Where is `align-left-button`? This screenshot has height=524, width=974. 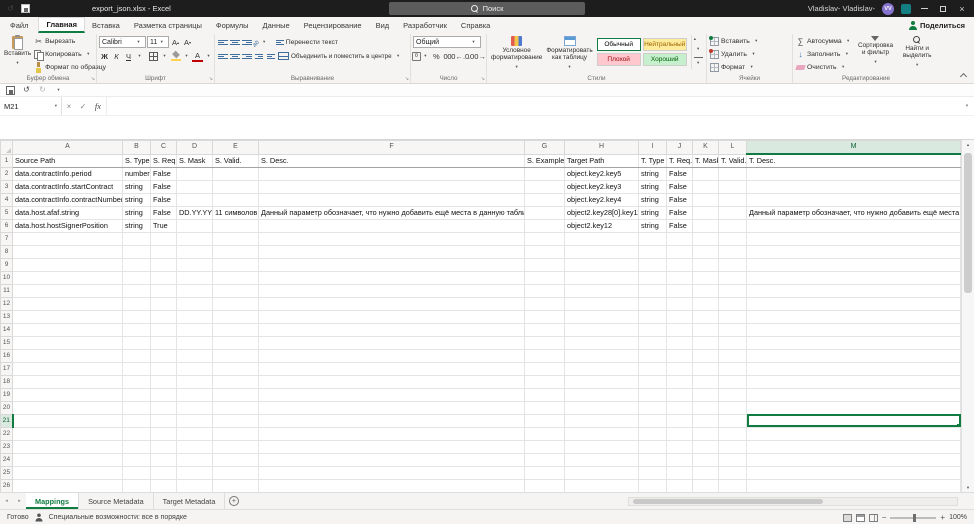 align-left-button is located at coordinates (222, 56).